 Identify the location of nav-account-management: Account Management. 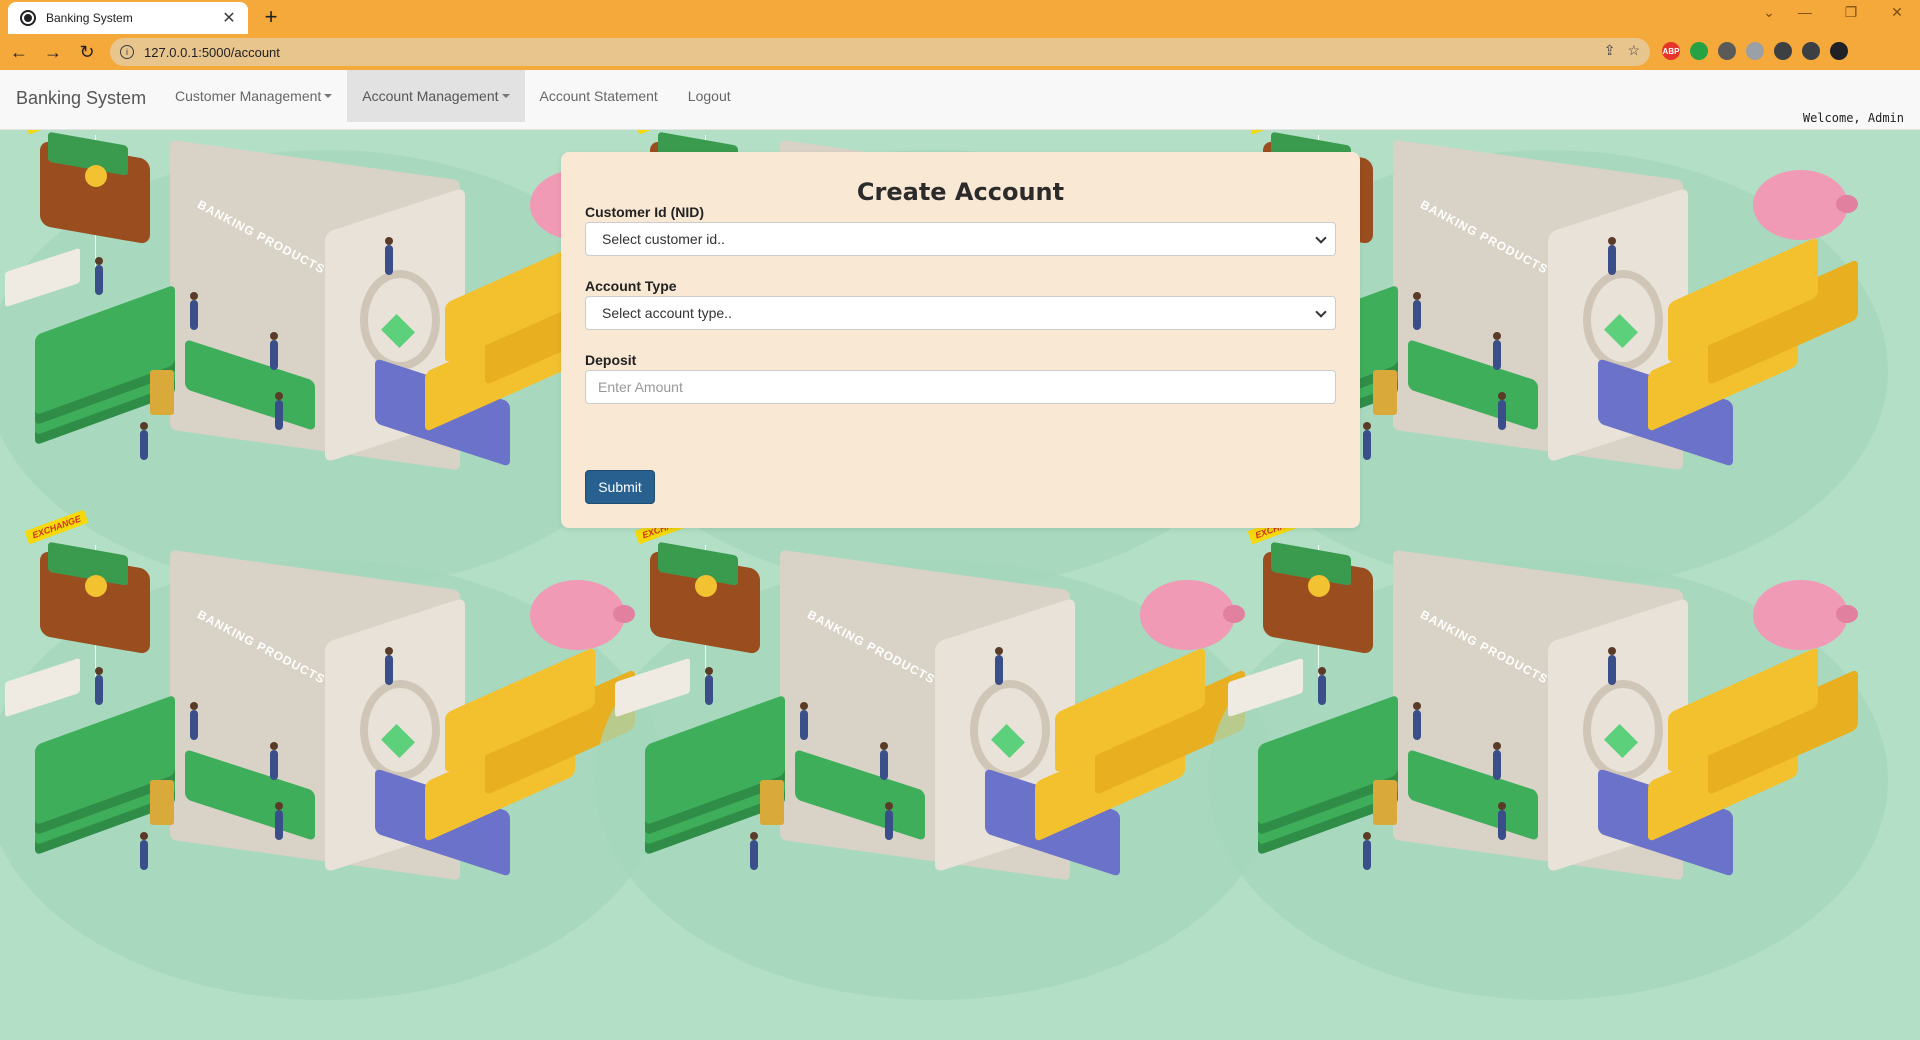
(436, 96).